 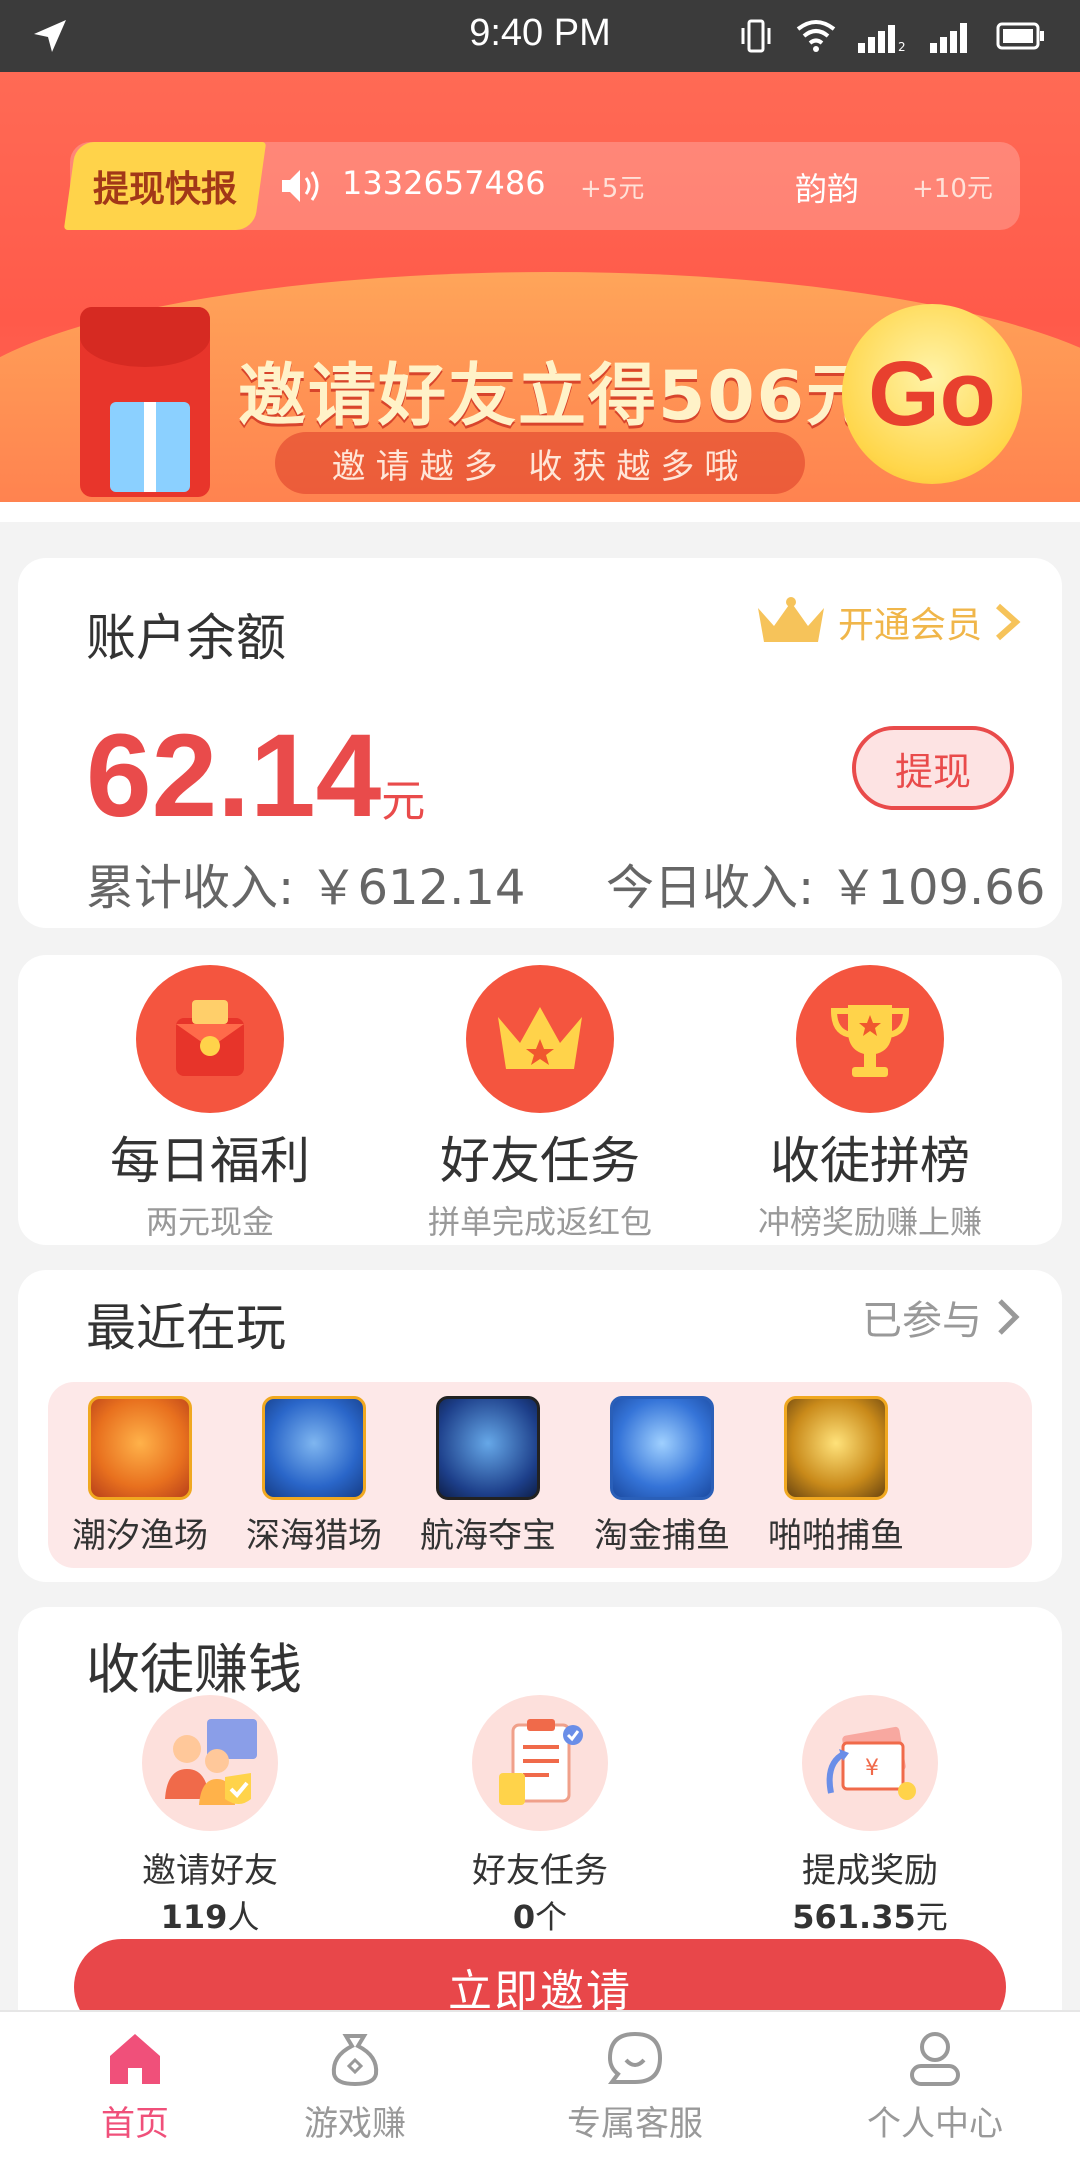 I want to click on signal-icon, so click(x=948, y=38).